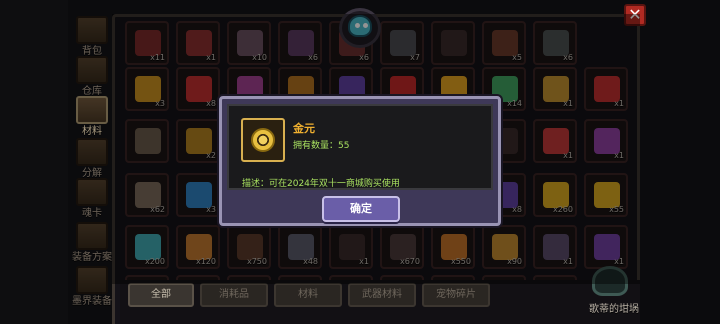 The width and height of the screenshot is (720, 324). I want to click on item-count: x2, so click(211, 155).